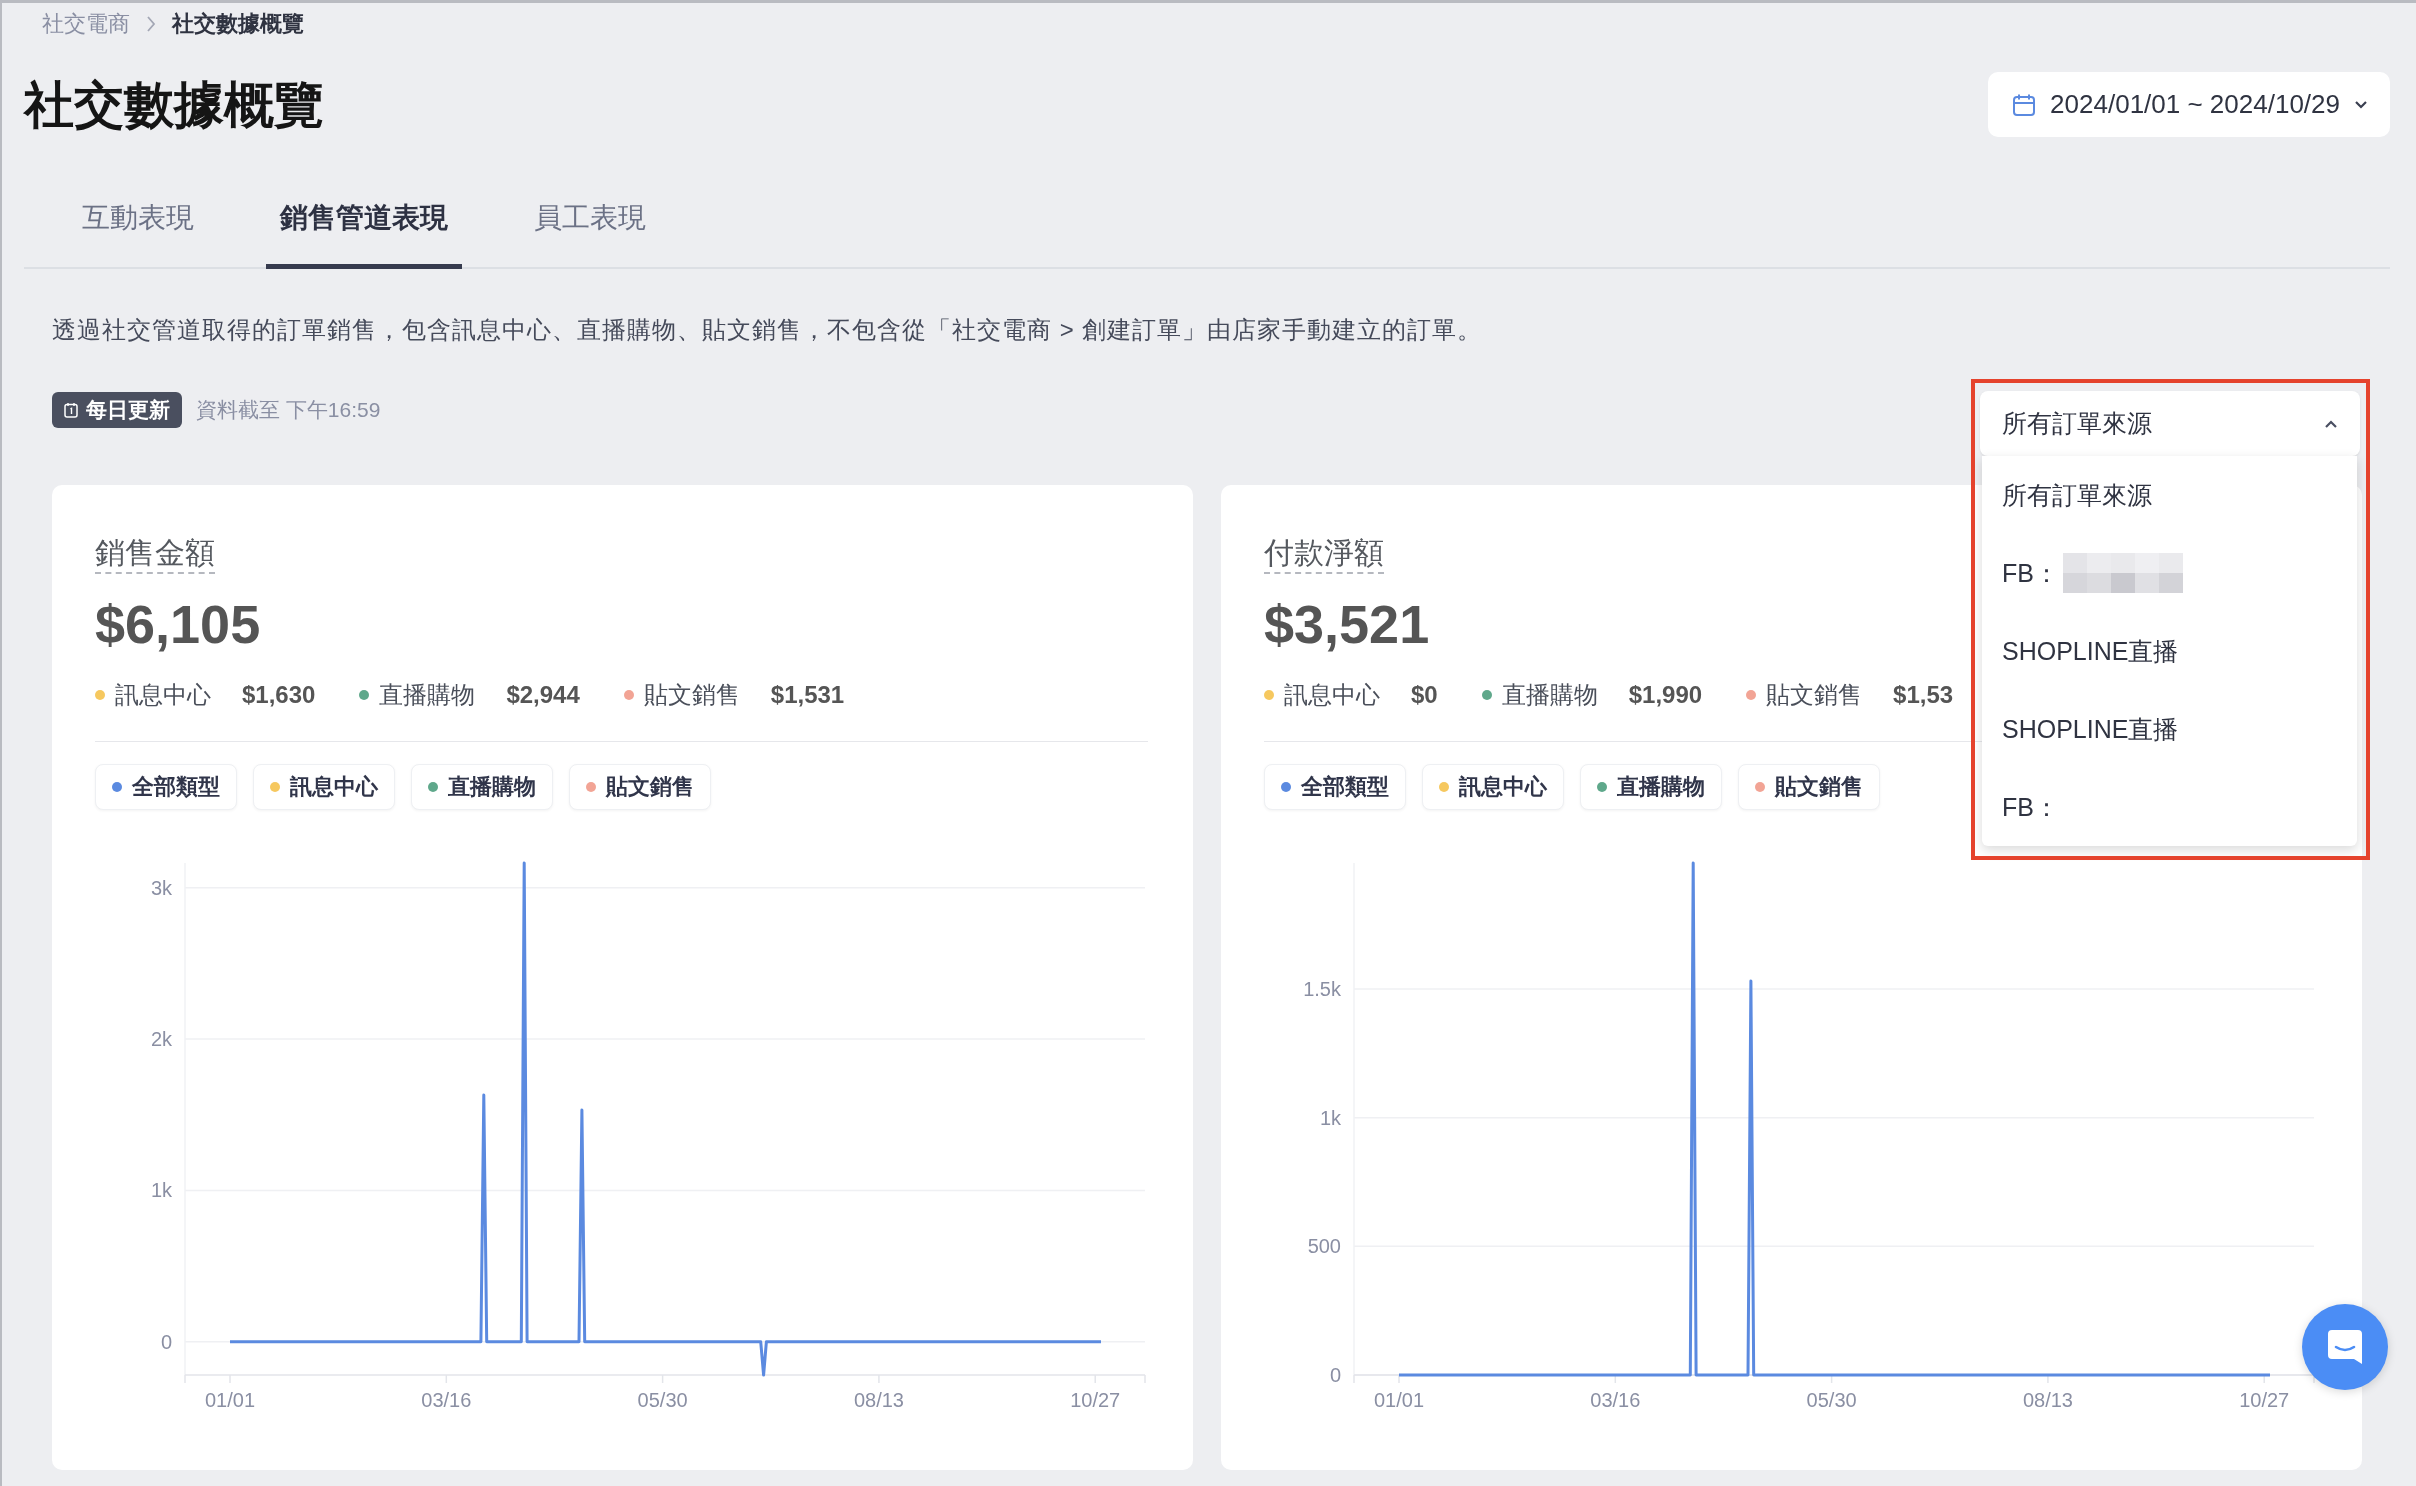  What do you see at coordinates (161, 1039) in the screenshot?
I see `y-axis-label: 2k` at bounding box center [161, 1039].